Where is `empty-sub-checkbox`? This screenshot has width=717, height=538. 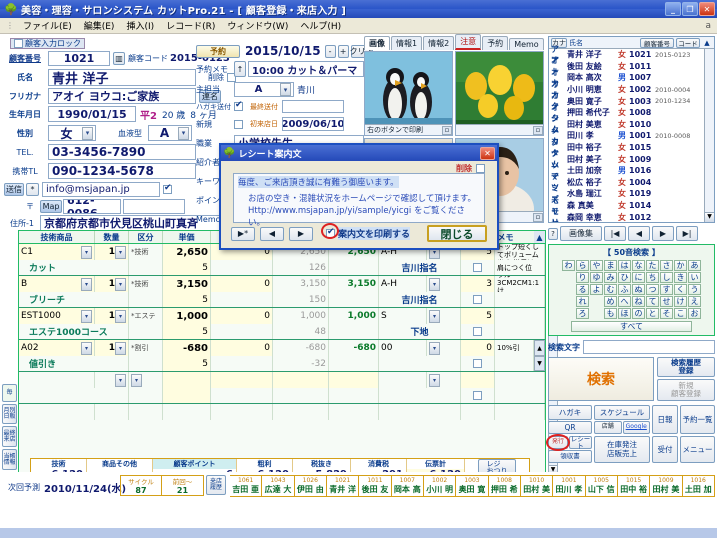 empty-sub-checkbox is located at coordinates (477, 395).